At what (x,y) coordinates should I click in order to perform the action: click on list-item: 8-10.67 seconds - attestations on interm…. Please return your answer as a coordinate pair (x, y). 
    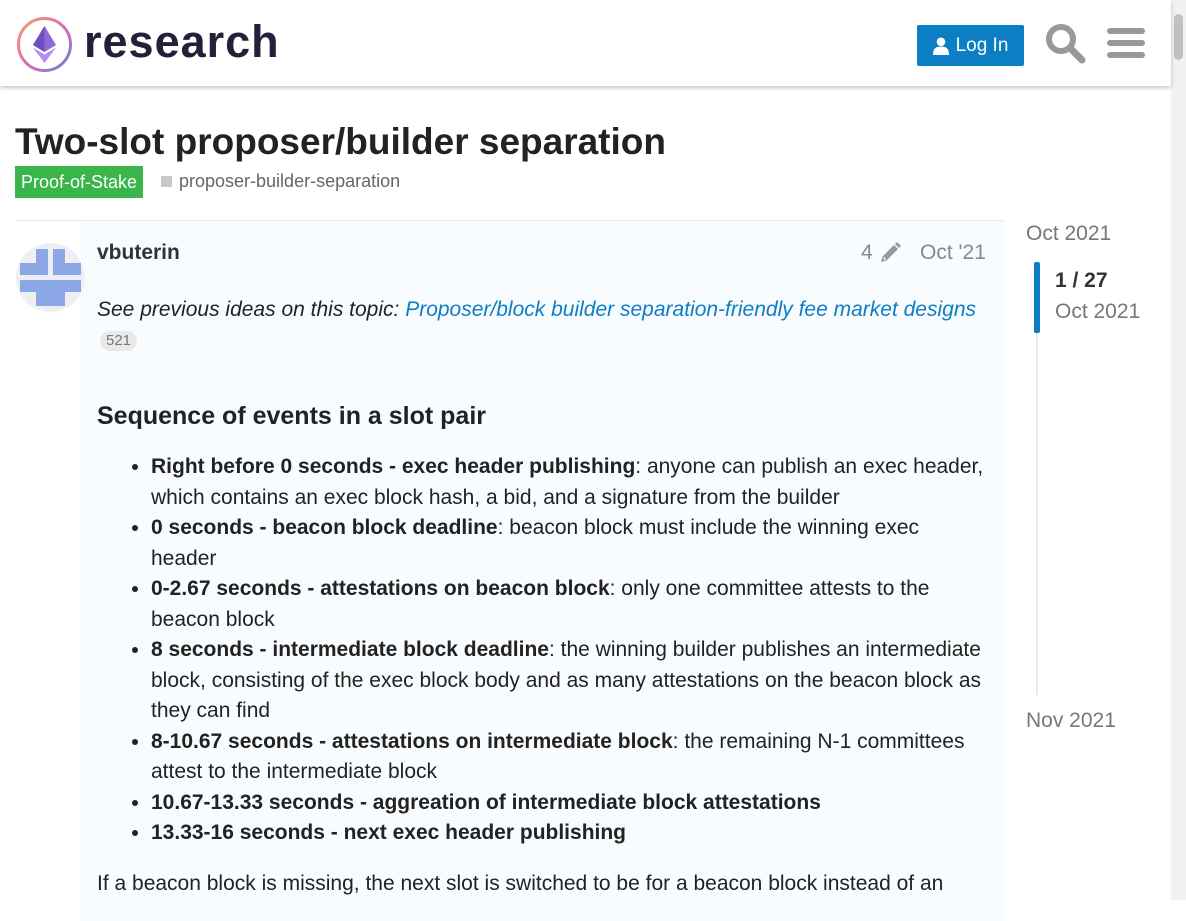
    Looking at the image, I should click on (569, 757).